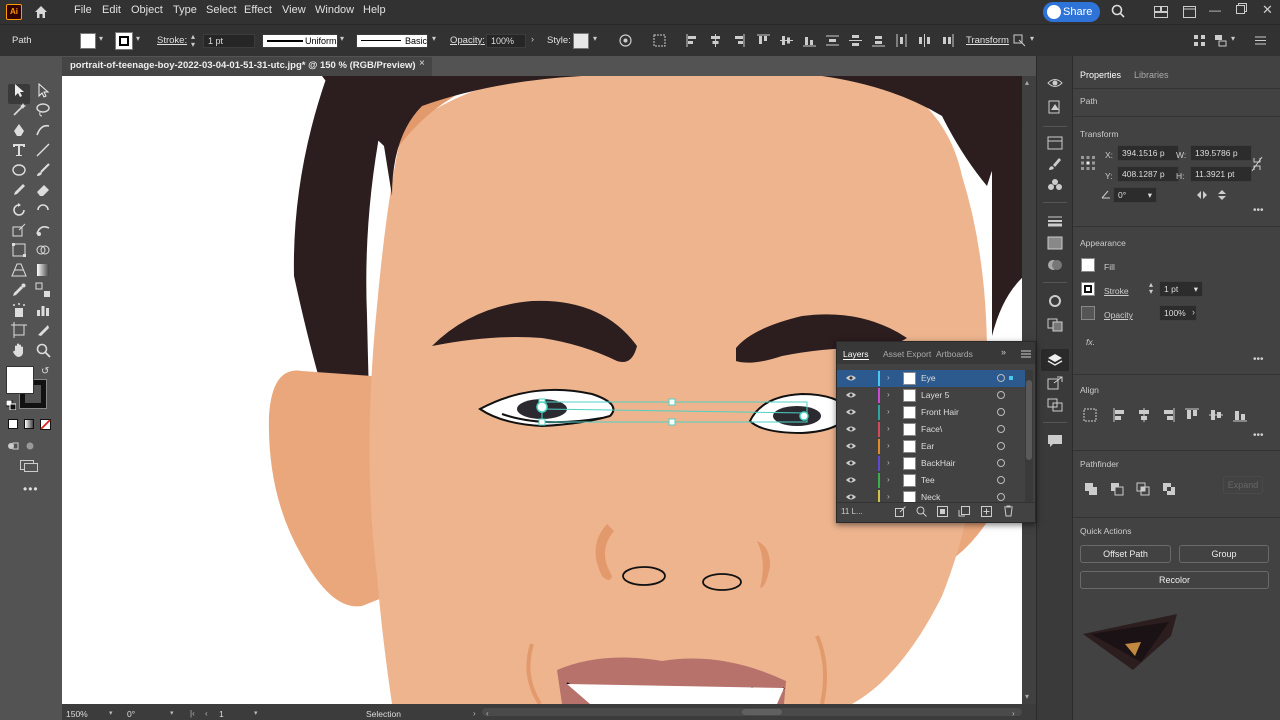 Image resolution: width=1280 pixels, height=720 pixels. What do you see at coordinates (206, 713) in the screenshot?
I see `previous-artboard-icon: ‹` at bounding box center [206, 713].